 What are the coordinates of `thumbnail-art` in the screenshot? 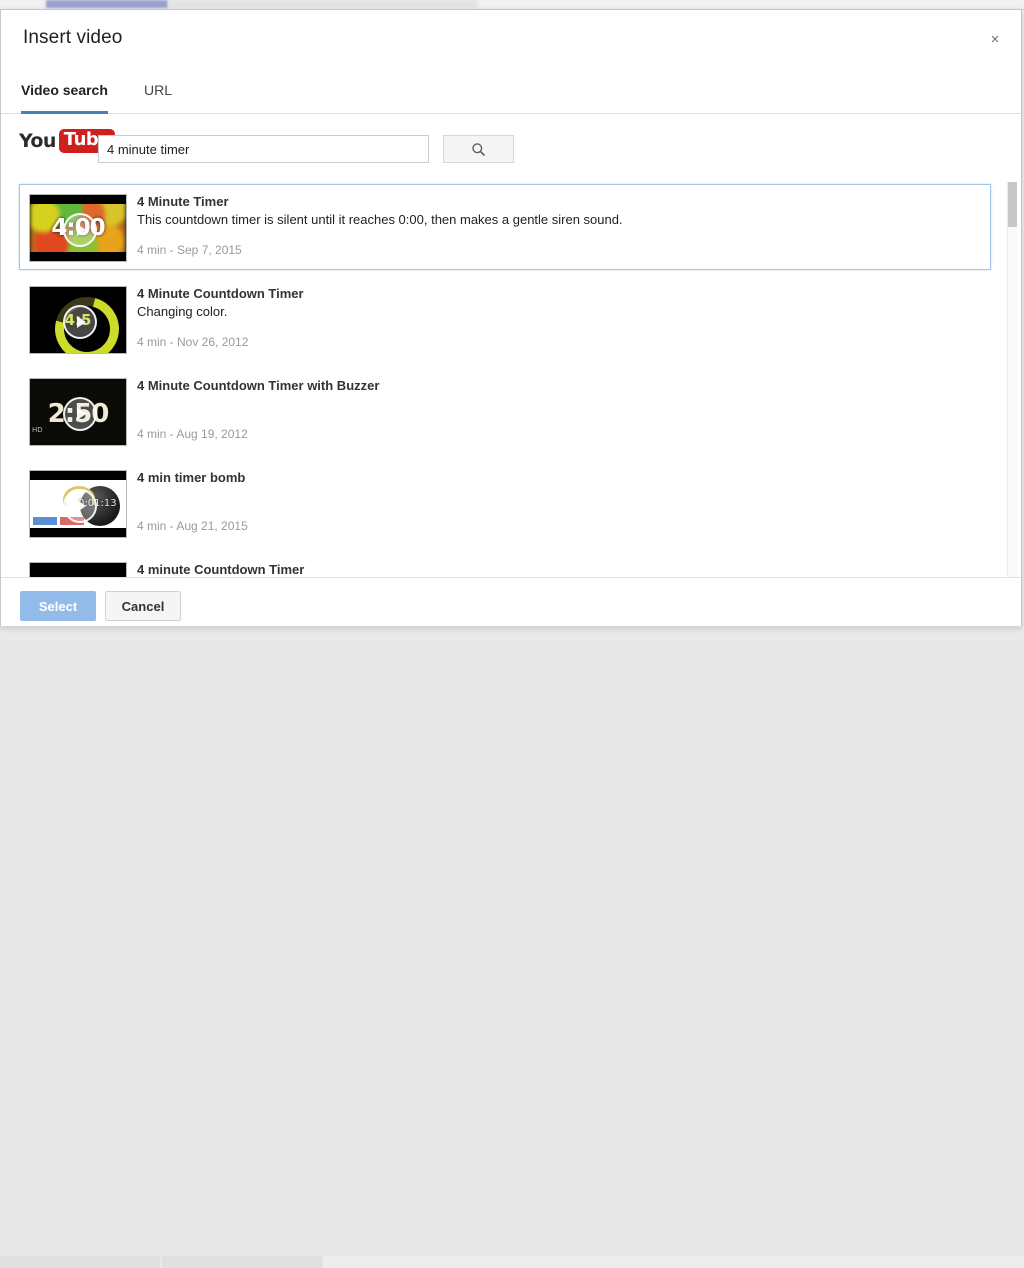 It's located at (78, 570).